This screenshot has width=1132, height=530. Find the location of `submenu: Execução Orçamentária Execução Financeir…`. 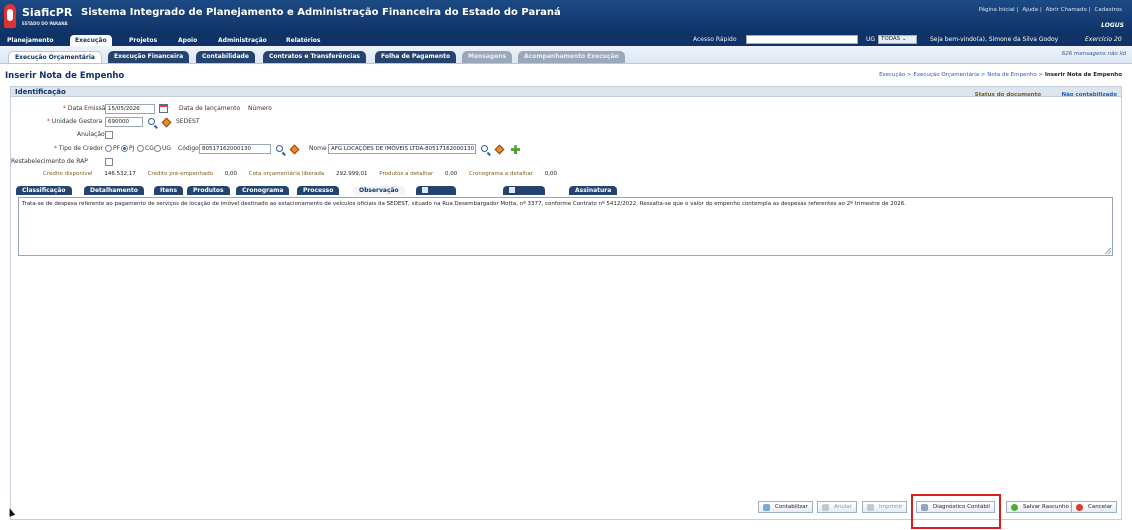

submenu: Execução Orçamentária Execução Financeir… is located at coordinates (566, 55).